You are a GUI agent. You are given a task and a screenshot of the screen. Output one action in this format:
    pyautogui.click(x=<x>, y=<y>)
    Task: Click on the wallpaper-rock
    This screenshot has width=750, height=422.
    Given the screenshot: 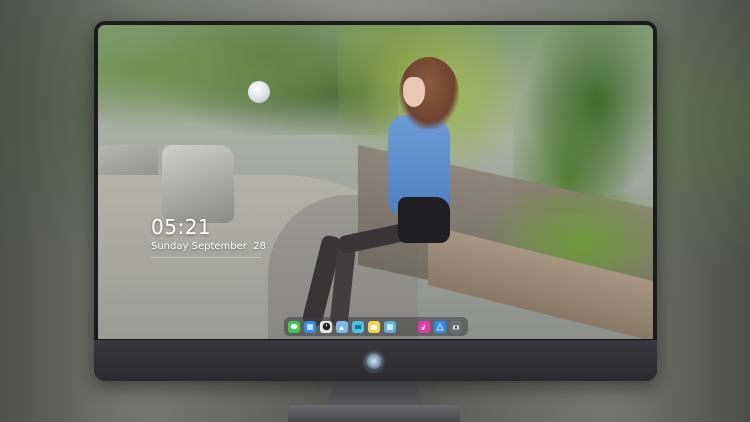 What is the action you would take?
    pyautogui.click(x=198, y=184)
    